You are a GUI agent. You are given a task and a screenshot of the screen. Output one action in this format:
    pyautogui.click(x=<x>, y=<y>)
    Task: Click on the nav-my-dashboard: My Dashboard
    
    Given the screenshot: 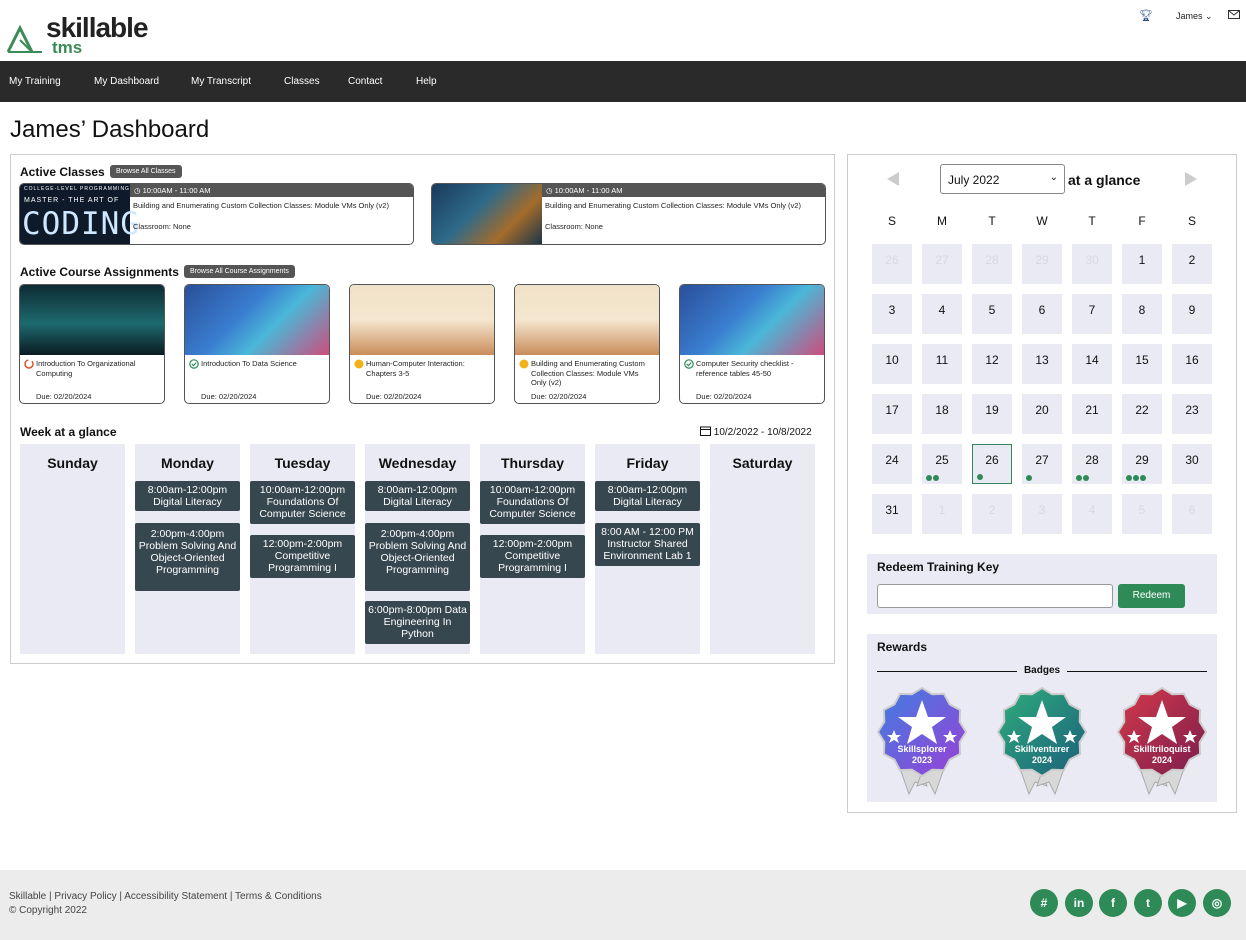 What is the action you would take?
    pyautogui.click(x=126, y=81)
    